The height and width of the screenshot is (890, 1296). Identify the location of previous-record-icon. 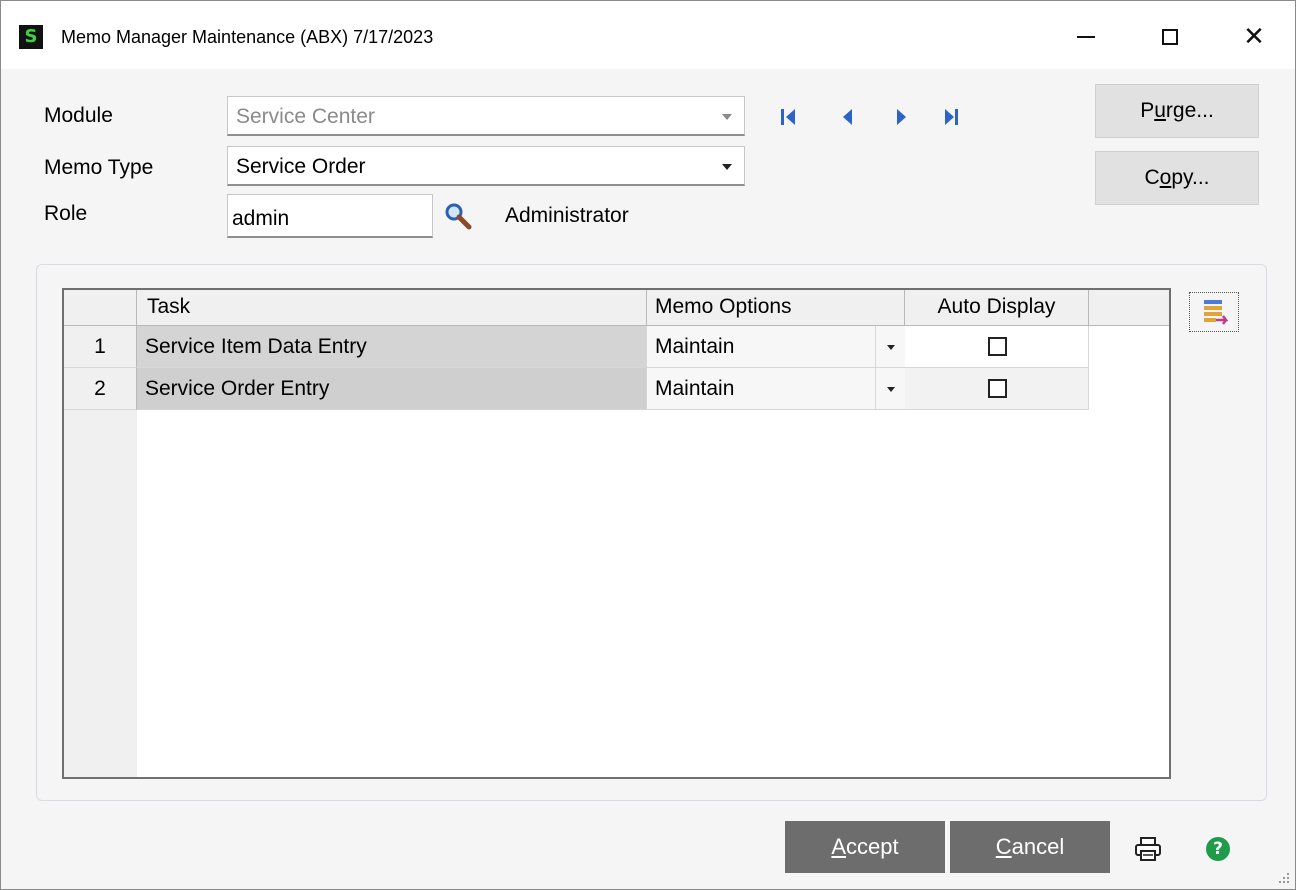
(847, 117).